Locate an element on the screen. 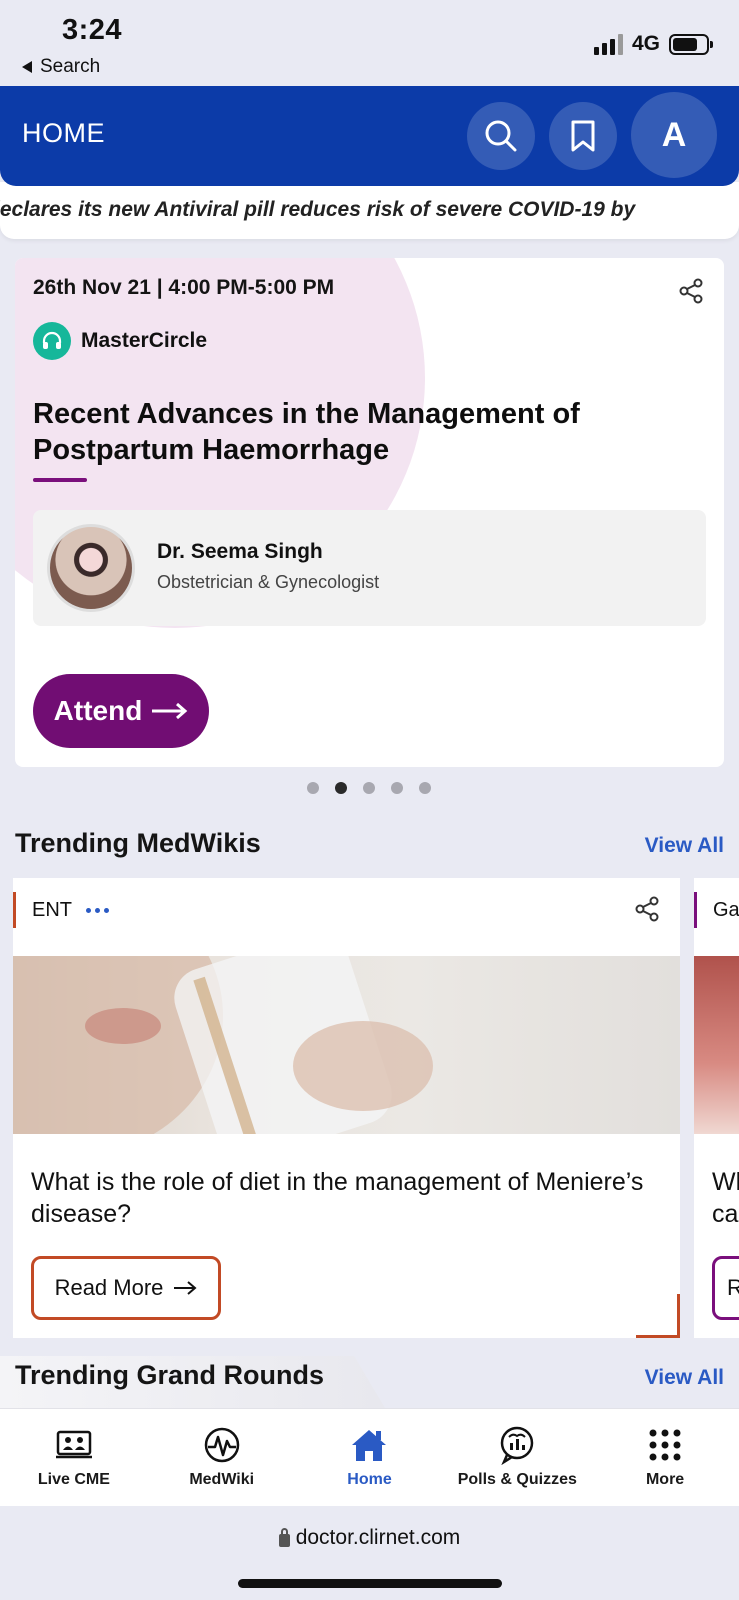  status-time: 3:24 is located at coordinates (92, 30).